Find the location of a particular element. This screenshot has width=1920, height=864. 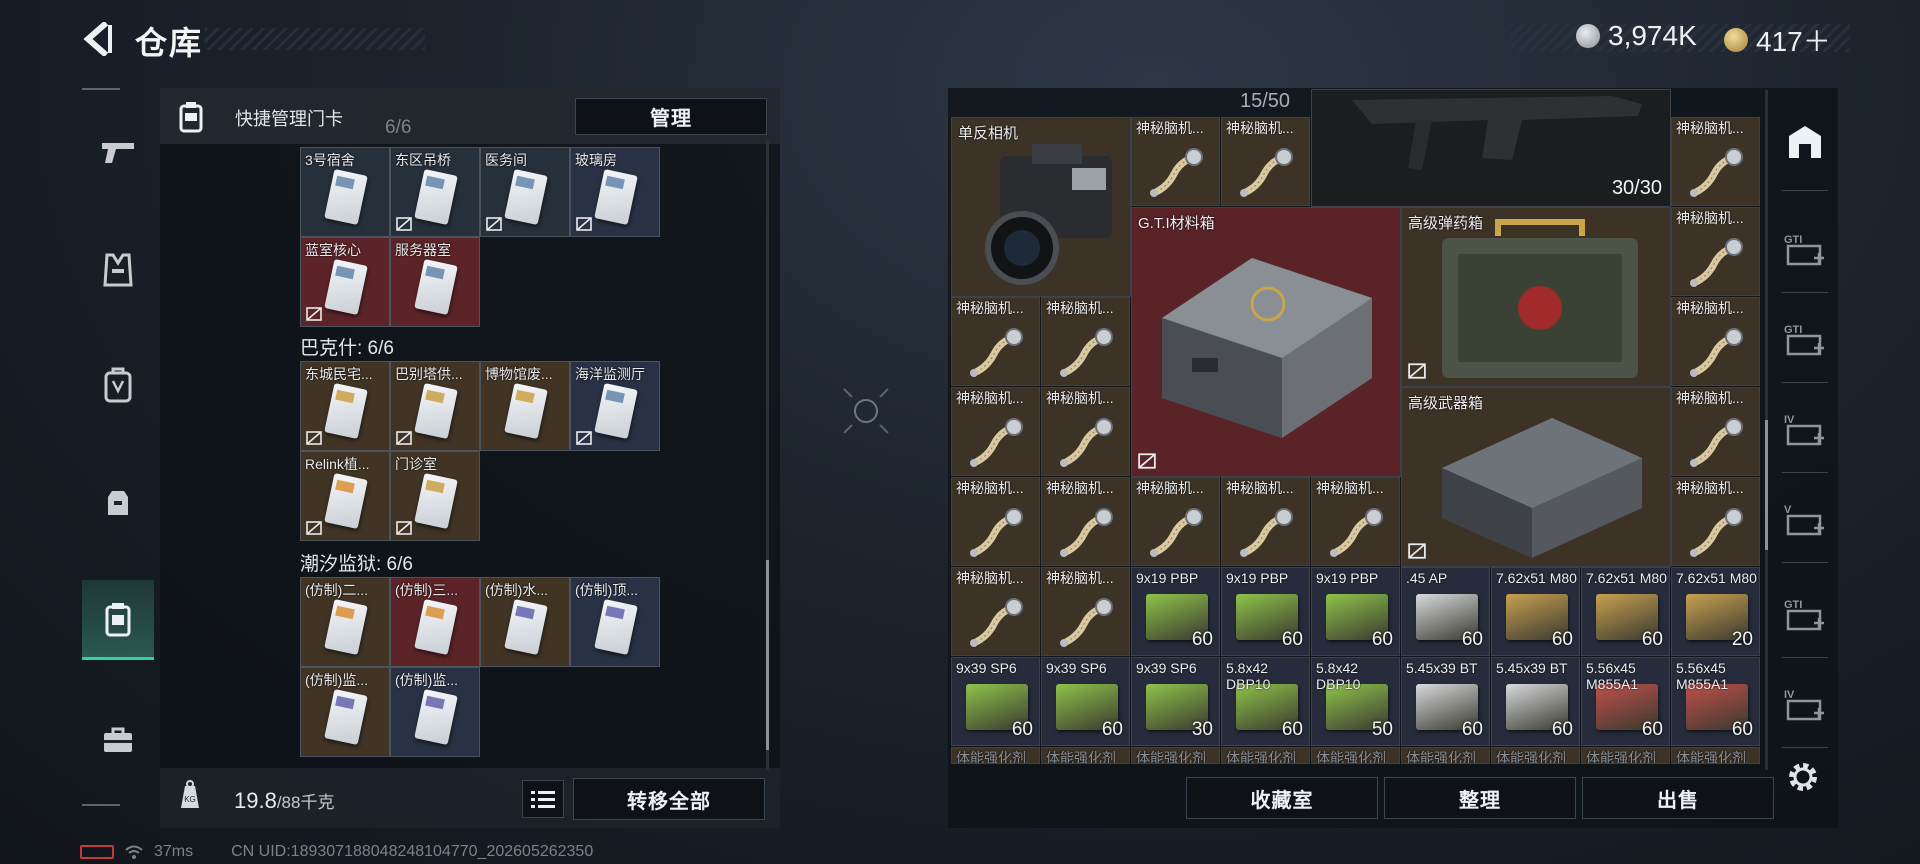

transfer-all-button: 转移全部 is located at coordinates (669, 799).